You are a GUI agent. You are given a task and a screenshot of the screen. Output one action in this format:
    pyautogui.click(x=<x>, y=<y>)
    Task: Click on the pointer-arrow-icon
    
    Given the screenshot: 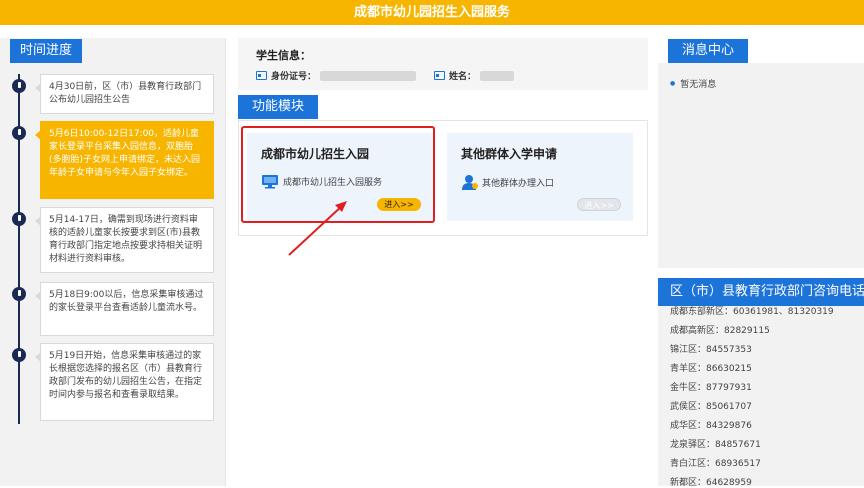 What is the action you would take?
    pyautogui.click(x=317, y=228)
    